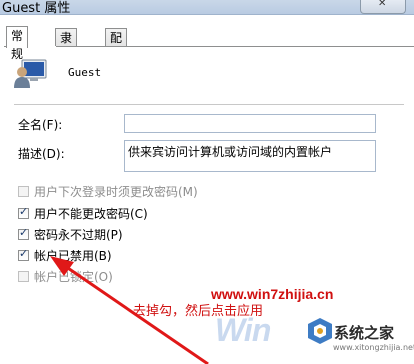 The image size is (414, 364). What do you see at coordinates (23, 276) in the screenshot?
I see `account-locked-checkbox` at bounding box center [23, 276].